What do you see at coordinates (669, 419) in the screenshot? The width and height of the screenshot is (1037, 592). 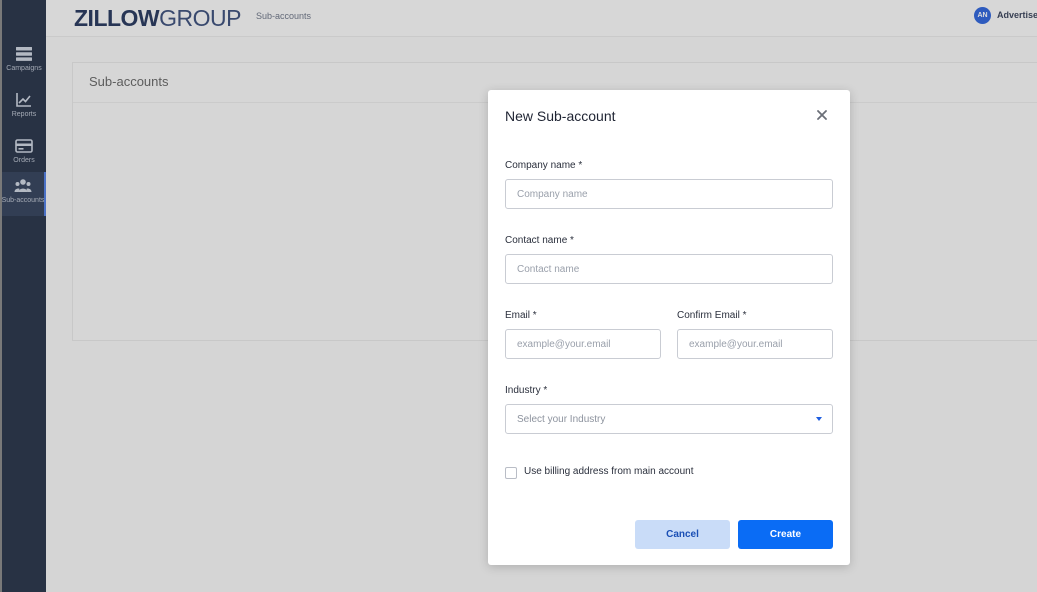 I see `industry-select: Select your Industry` at bounding box center [669, 419].